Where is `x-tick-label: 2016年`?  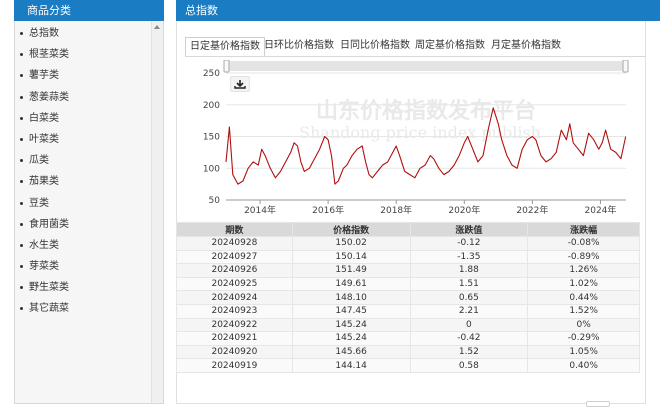 x-tick-label: 2016年 is located at coordinates (328, 210).